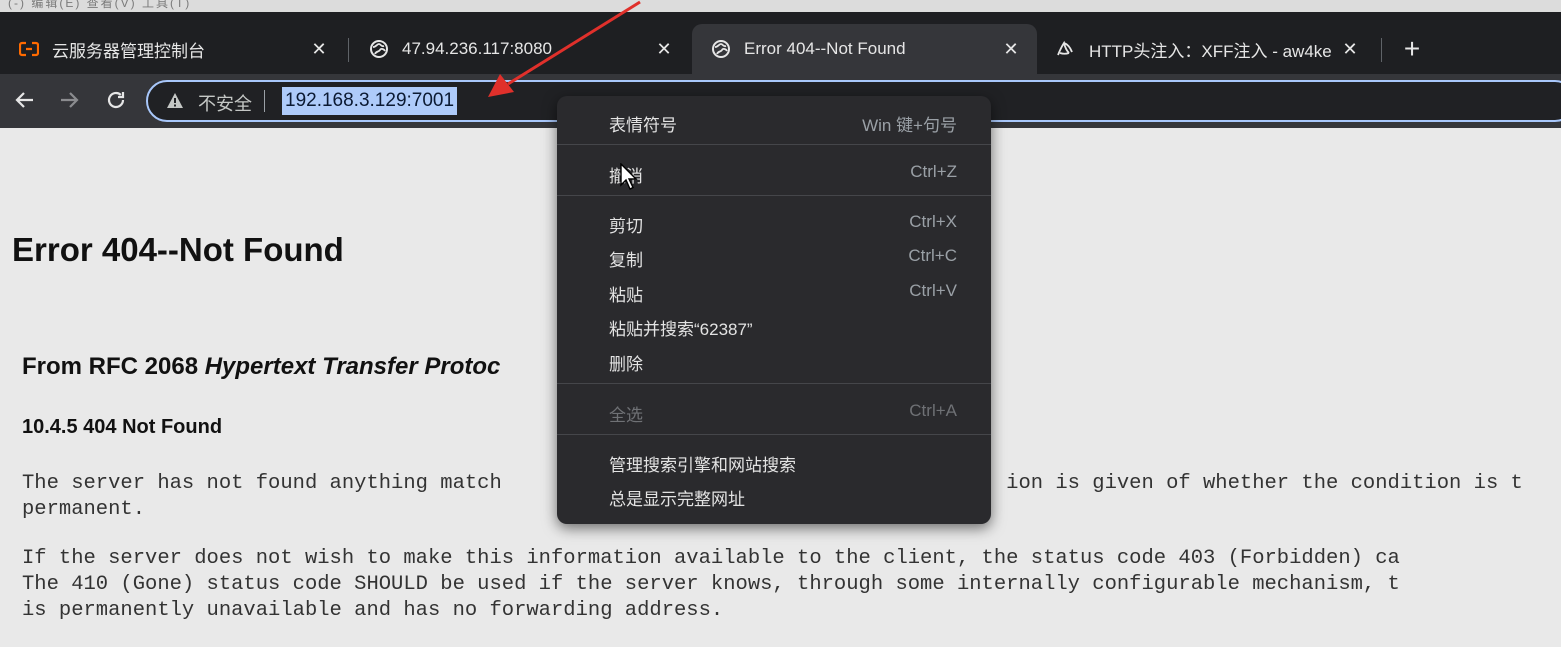  I want to click on forward-button, so click(69, 100).